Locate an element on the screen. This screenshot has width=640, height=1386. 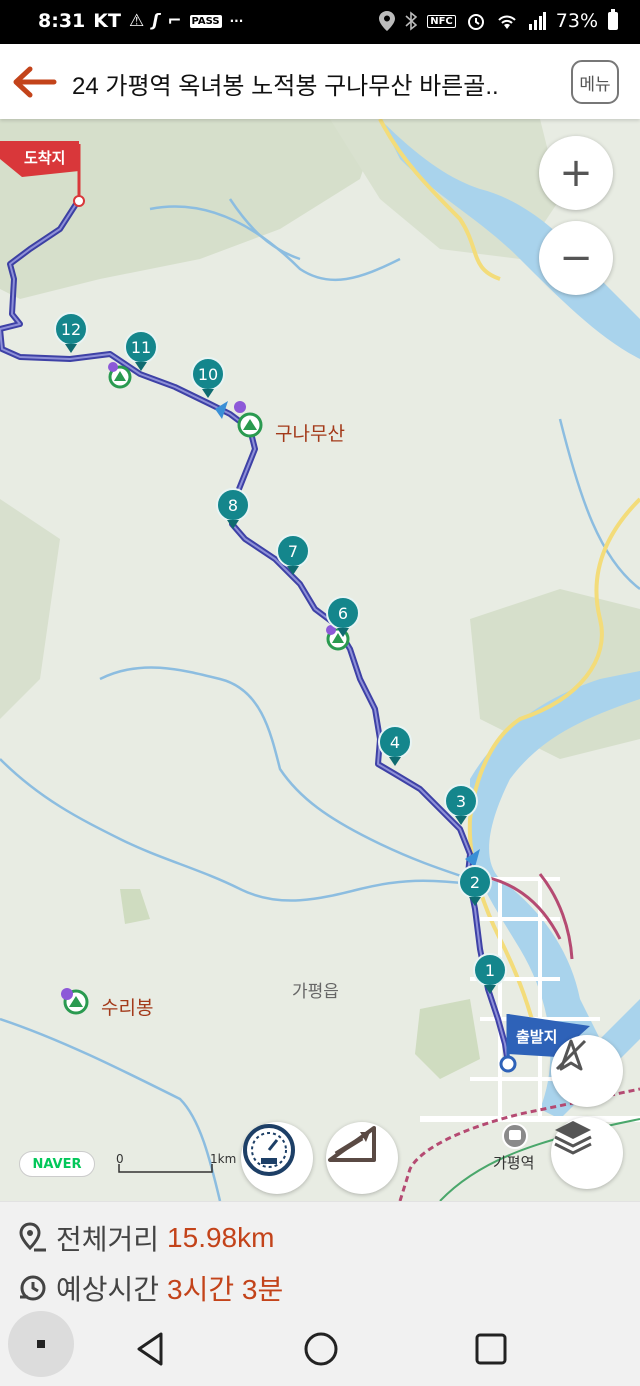
town-label: 가평역 is located at coordinates (514, 1163).